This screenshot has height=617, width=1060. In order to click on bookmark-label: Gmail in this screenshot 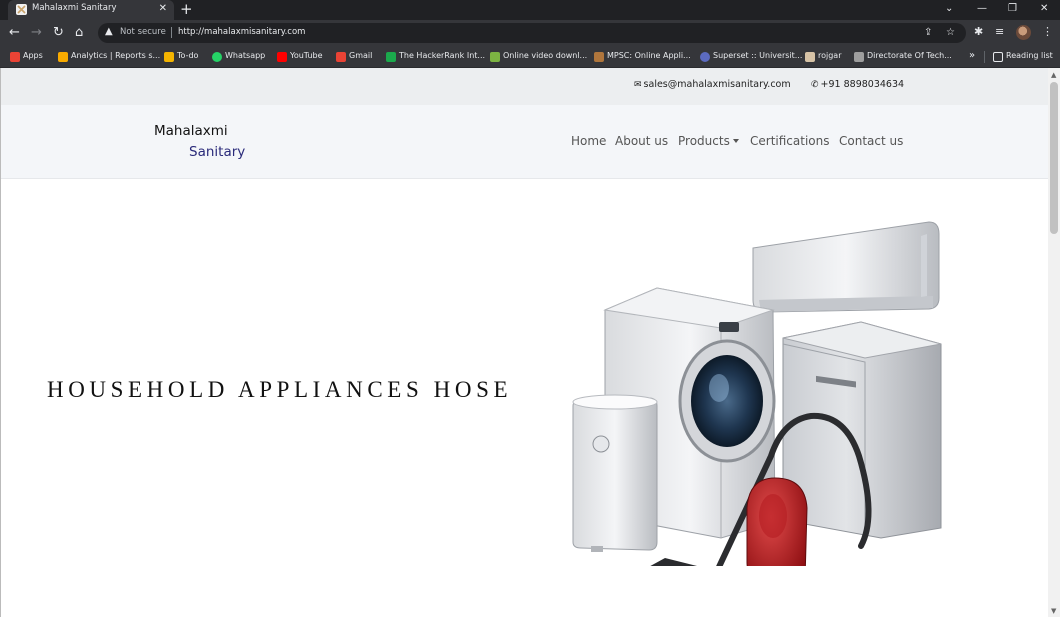, I will do `click(361, 55)`.